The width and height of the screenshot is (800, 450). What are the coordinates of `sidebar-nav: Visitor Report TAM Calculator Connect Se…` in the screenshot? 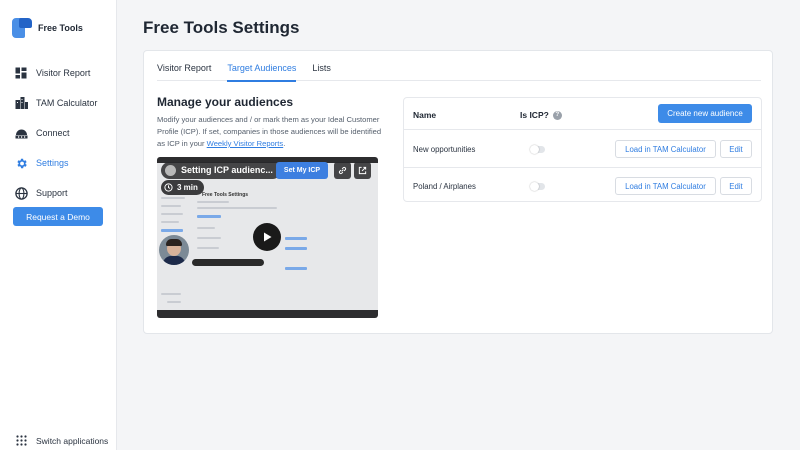 It's located at (58, 133).